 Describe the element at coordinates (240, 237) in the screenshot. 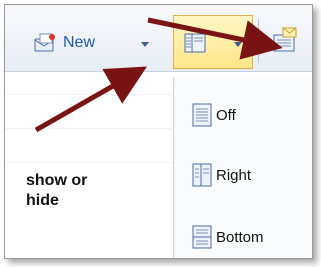

I see `menu-item-bottom-label: Bottom` at that location.